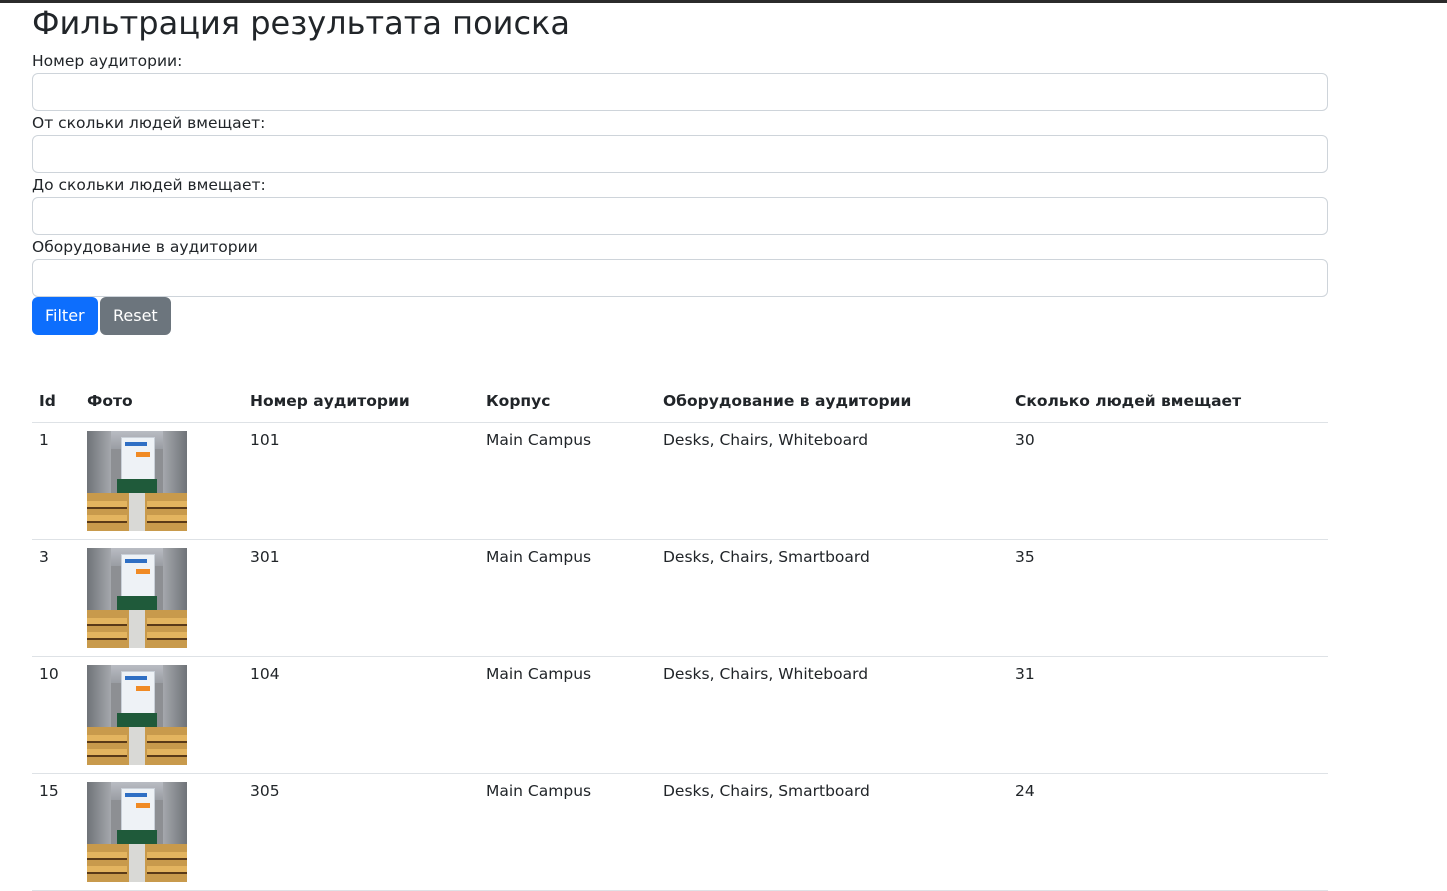  What do you see at coordinates (680, 278) in the screenshot?
I see `equipment-input` at bounding box center [680, 278].